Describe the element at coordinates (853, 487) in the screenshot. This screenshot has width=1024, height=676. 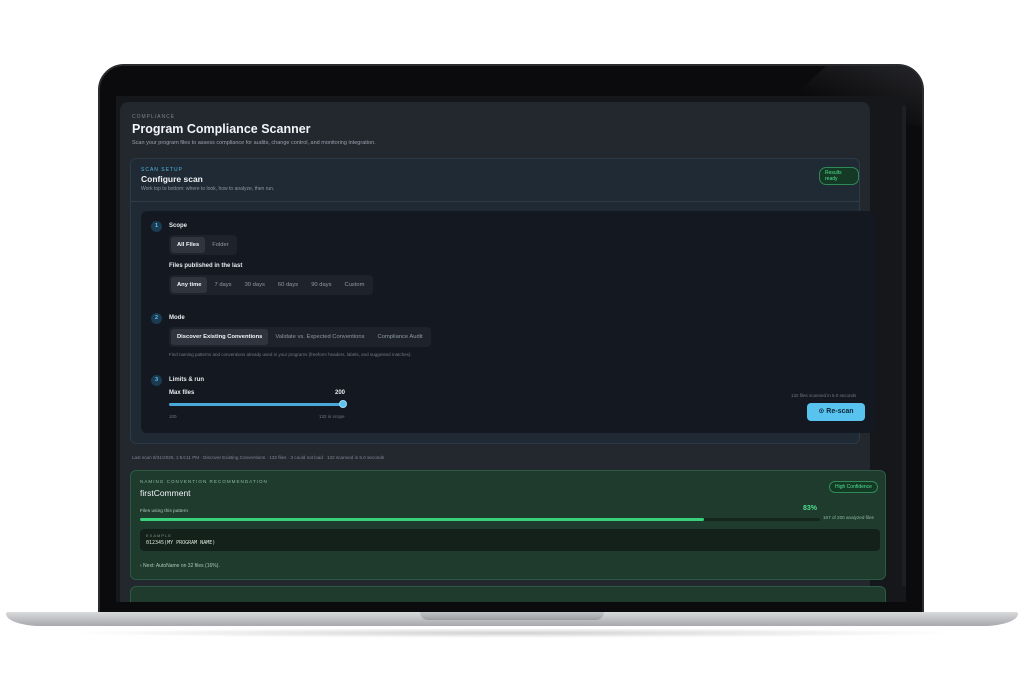
I see `high-confidence-badge: High Confidence` at that location.